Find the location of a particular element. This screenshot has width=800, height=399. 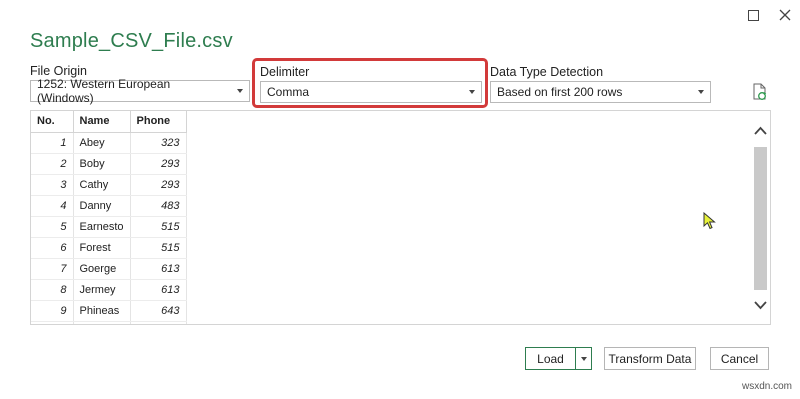

column-header-phone: Phone is located at coordinates (158, 122).